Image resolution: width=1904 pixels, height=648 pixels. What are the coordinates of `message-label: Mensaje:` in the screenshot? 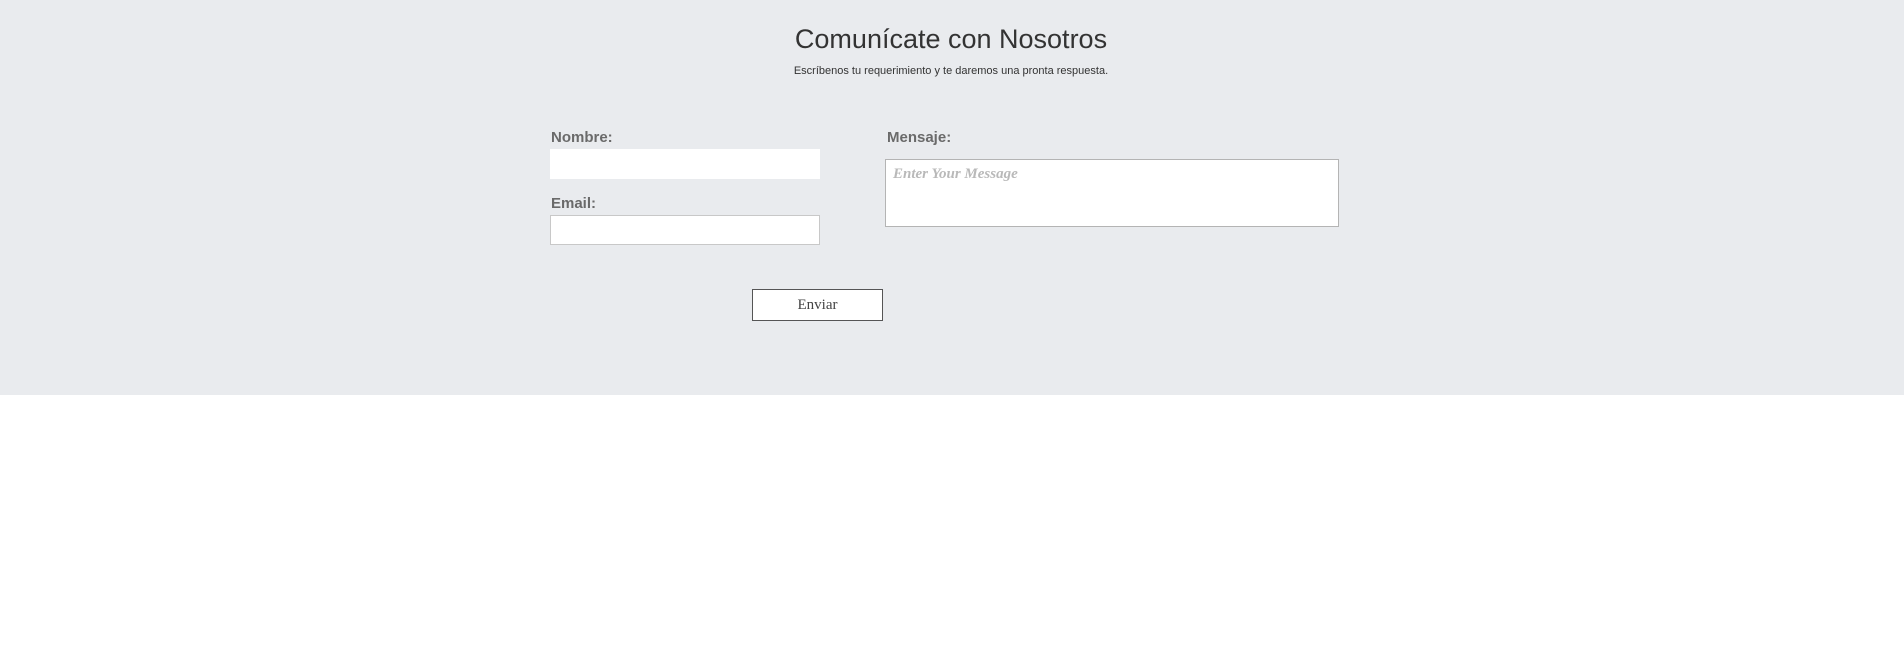 It's located at (919, 137).